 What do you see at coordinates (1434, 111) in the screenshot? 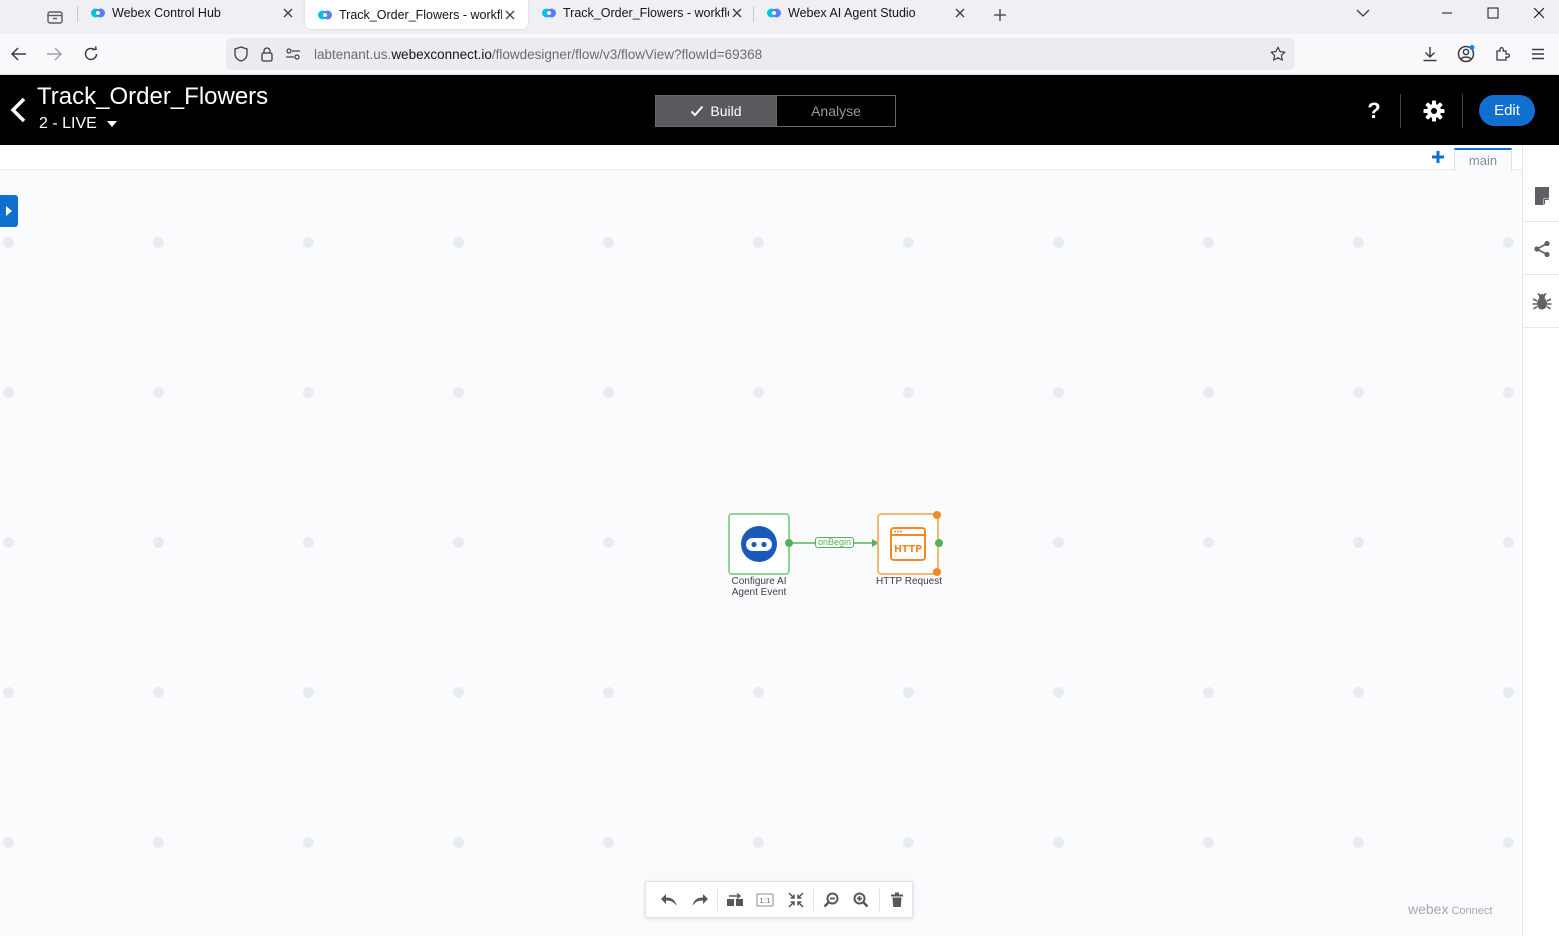
I see `gear-icon` at bounding box center [1434, 111].